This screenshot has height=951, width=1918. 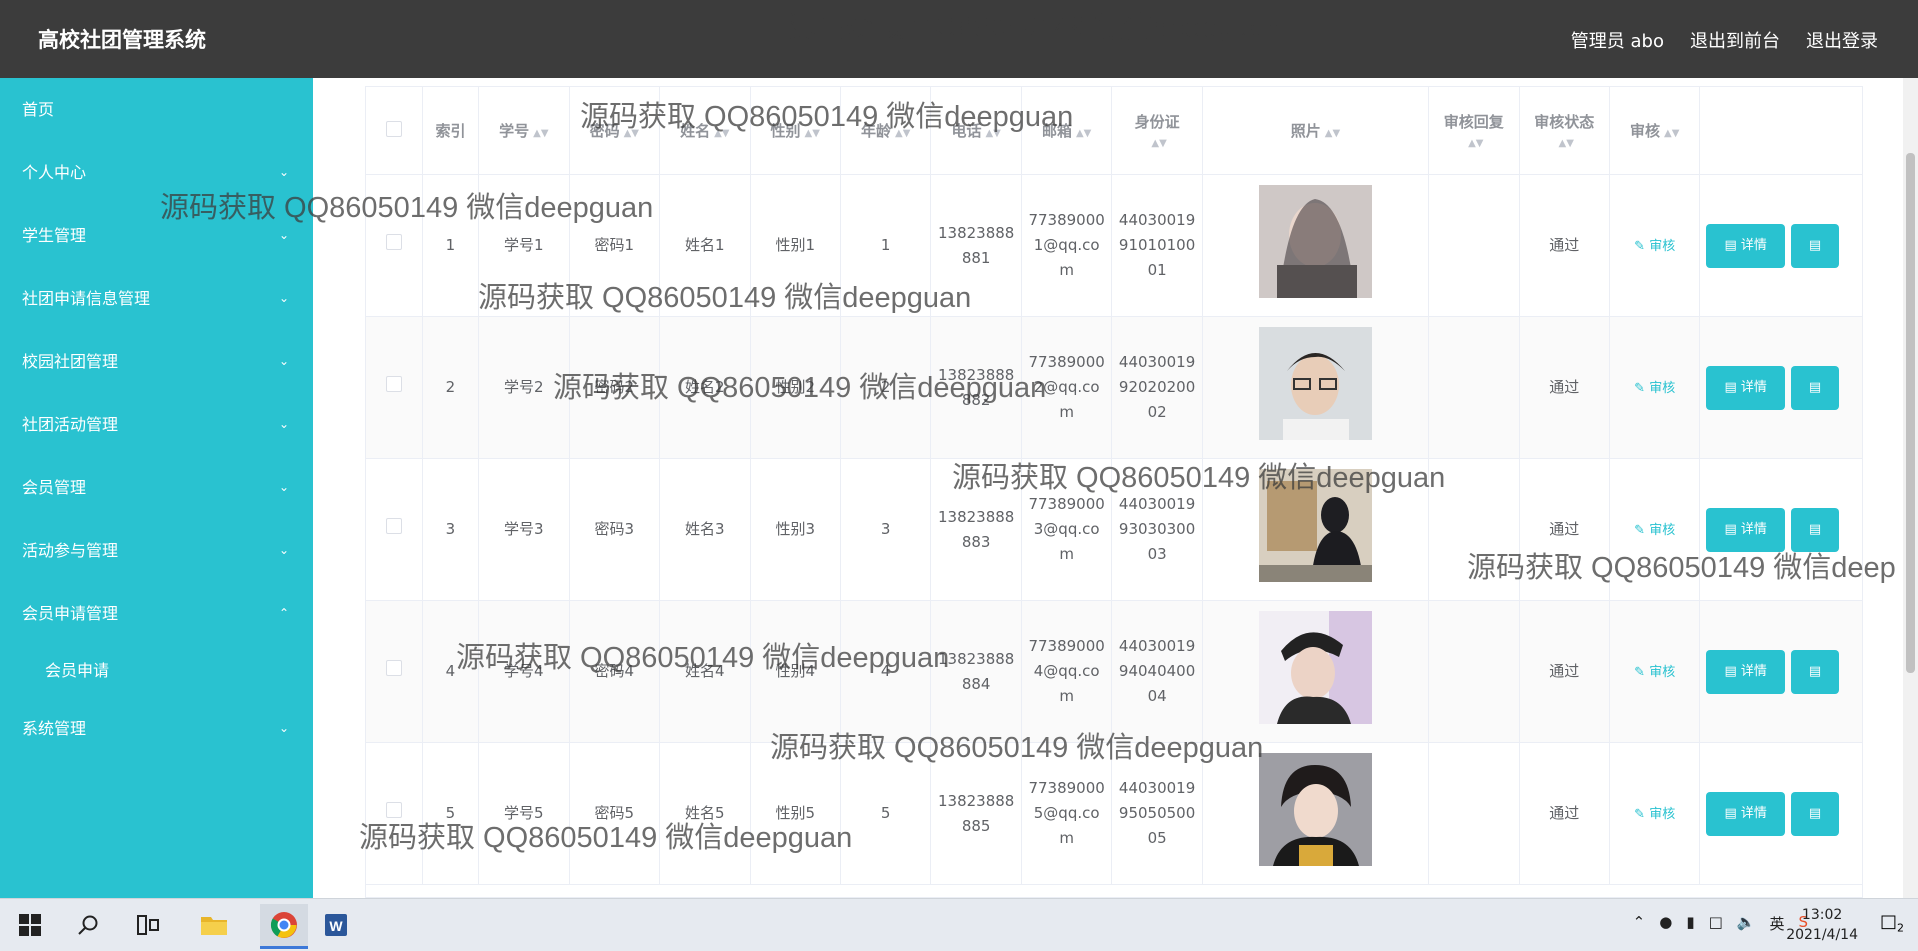 What do you see at coordinates (156, 361) in the screenshot?
I see `sidebar-item-campus-club-management: 校园社团管理 ⌄` at bounding box center [156, 361].